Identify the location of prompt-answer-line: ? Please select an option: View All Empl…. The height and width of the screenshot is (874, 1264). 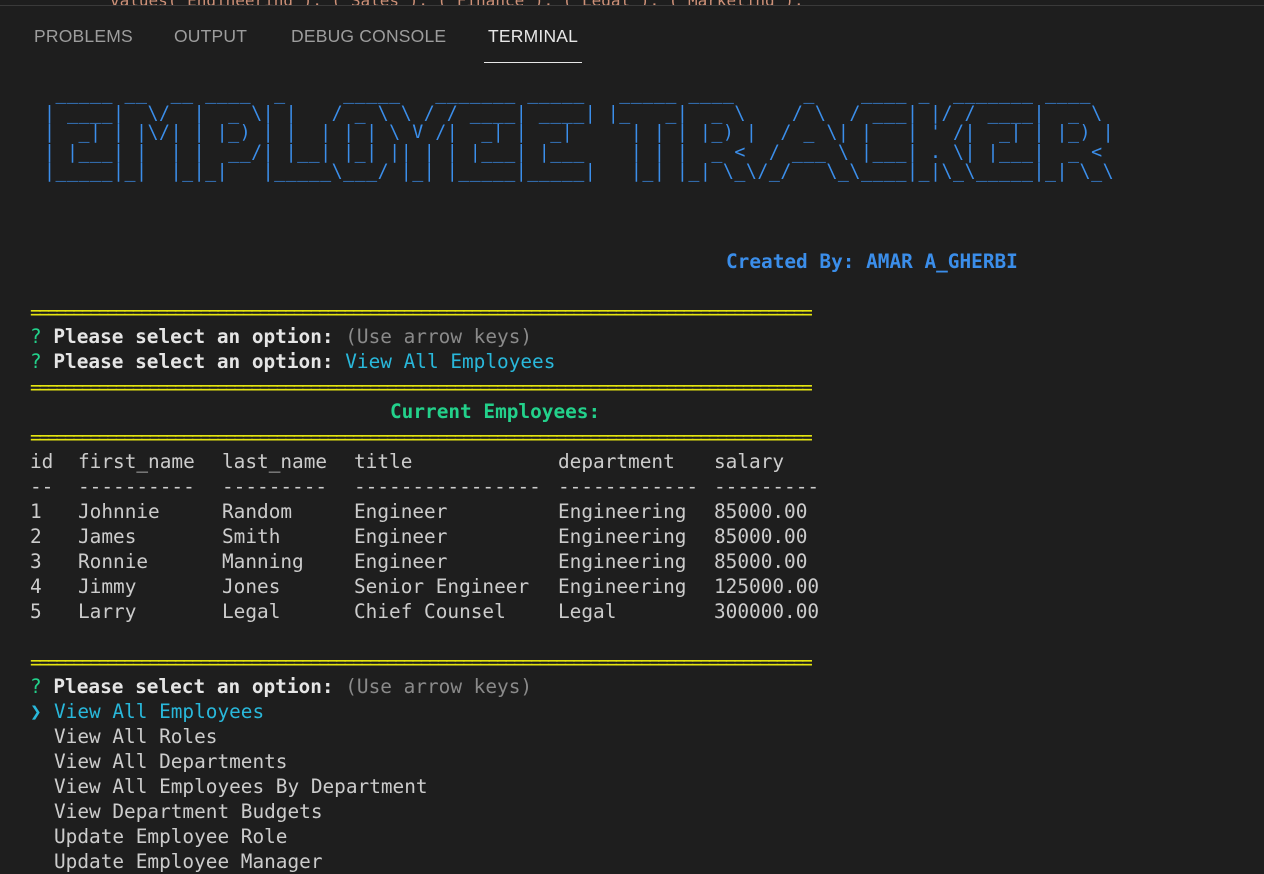
(292, 361).